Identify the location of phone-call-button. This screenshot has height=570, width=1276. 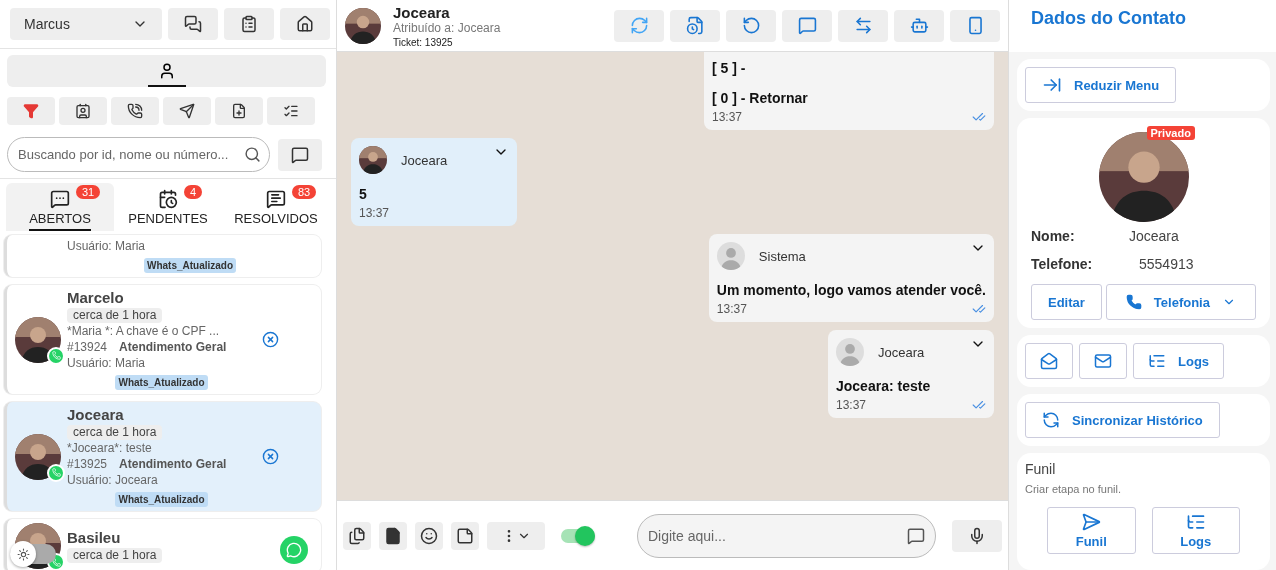
(135, 111).